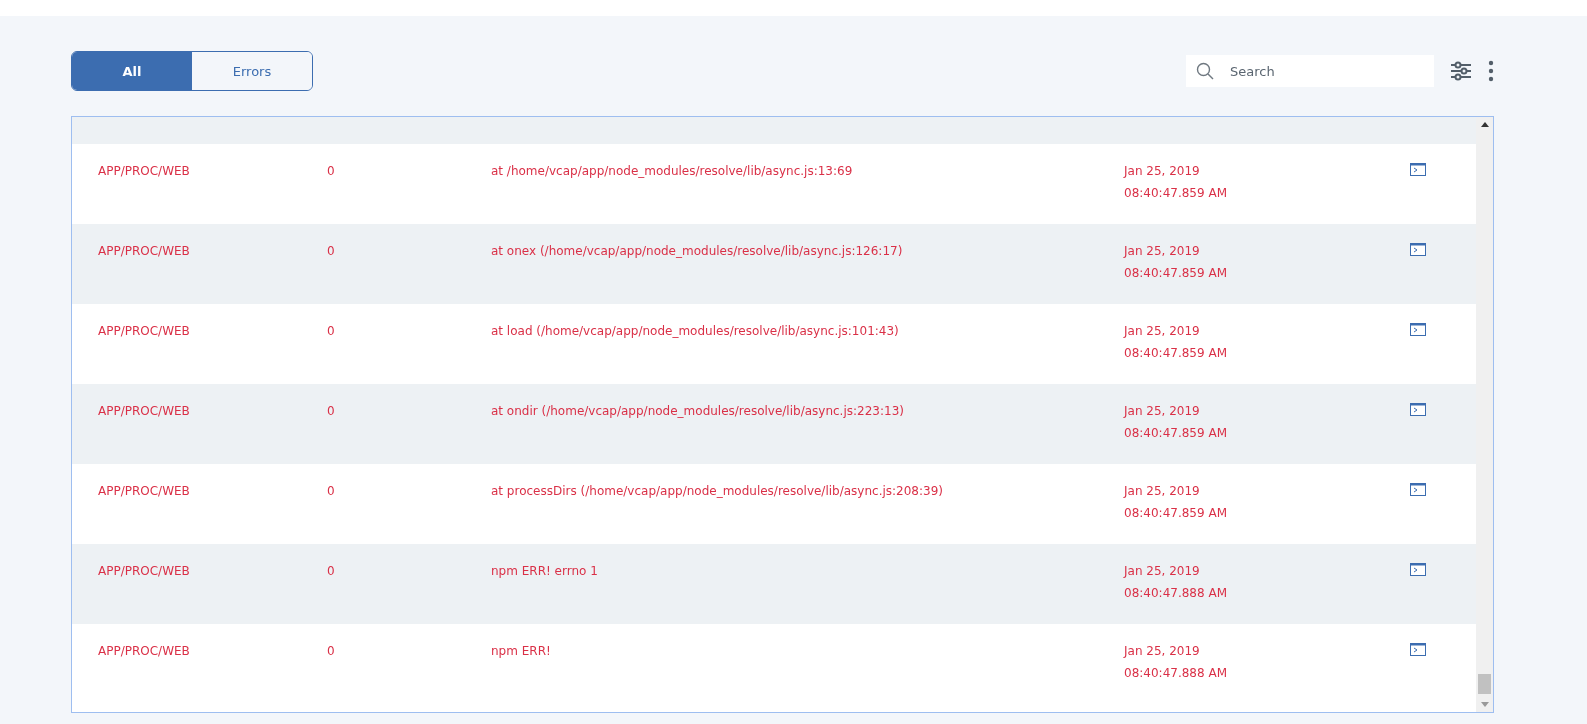 This screenshot has height=724, width=1587. Describe the element at coordinates (521, 651) in the screenshot. I see `message-cell-text: npm ERR!` at that location.